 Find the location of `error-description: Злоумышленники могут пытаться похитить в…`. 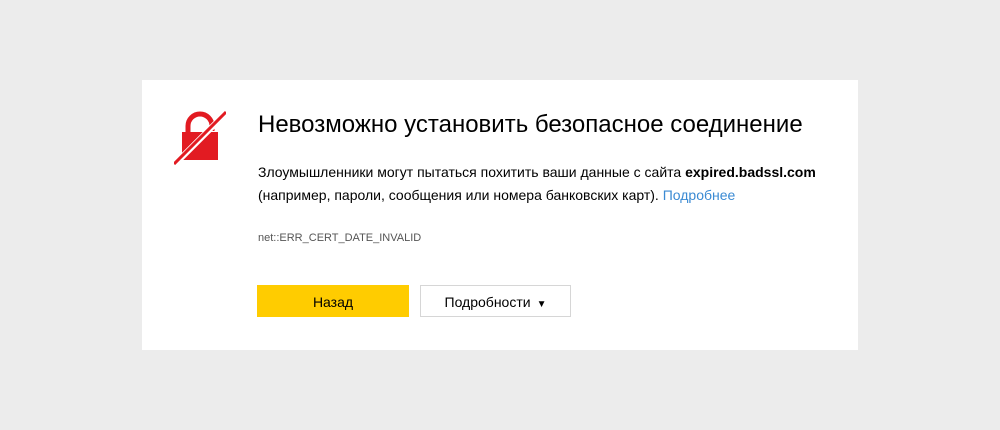

error-description: Злоумышленники могут пытаться похитить в… is located at coordinates (543, 184).